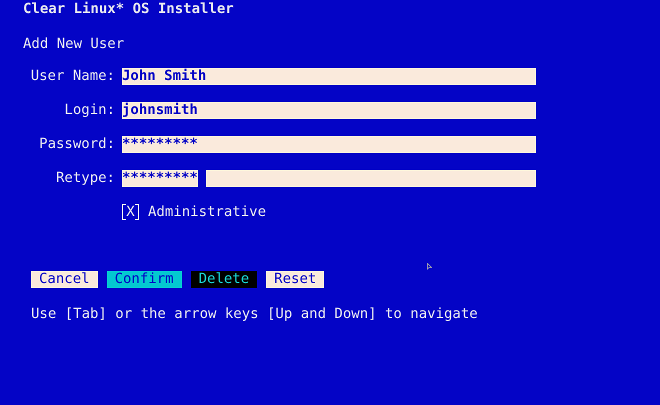  I want to click on field-label: Retype:, so click(84, 178).